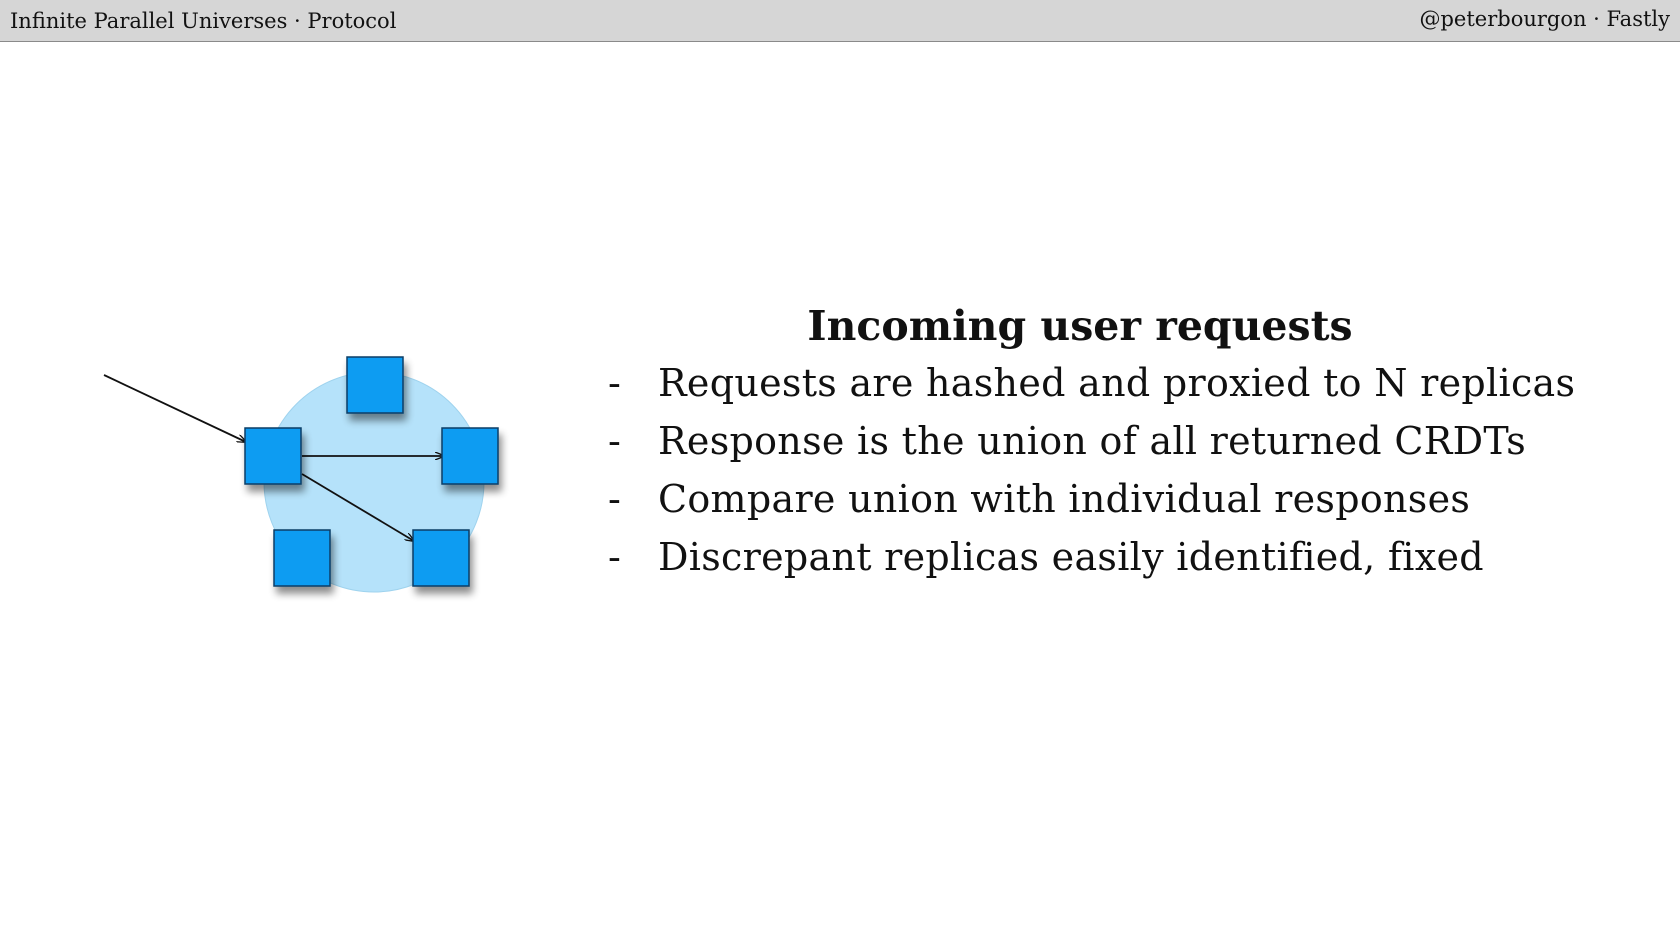  I want to click on replica-node-right, so click(470, 456).